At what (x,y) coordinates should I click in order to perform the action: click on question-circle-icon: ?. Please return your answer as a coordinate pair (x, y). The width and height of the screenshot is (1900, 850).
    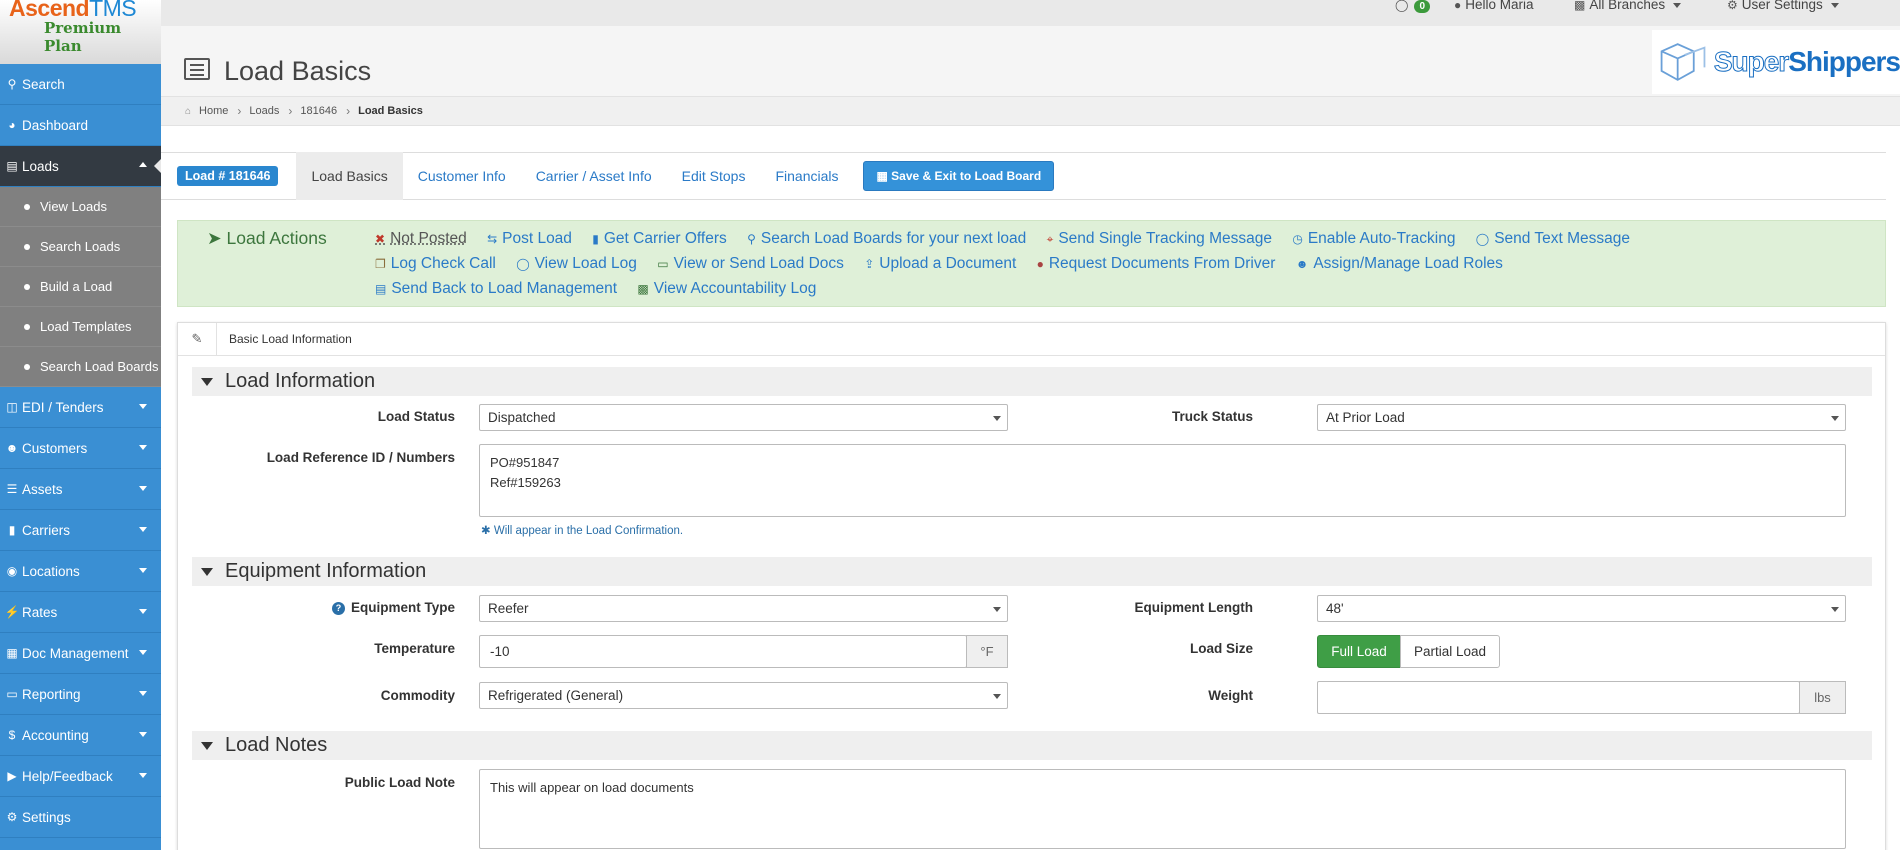
    Looking at the image, I should click on (338, 608).